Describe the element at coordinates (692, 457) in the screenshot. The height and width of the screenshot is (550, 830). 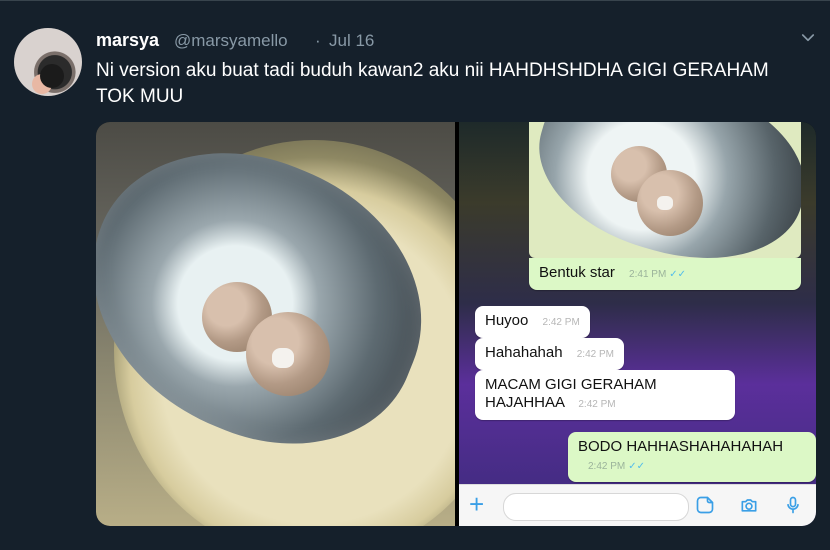
I see `chat-bubble-out: BODO HAHHASHAHAHAHAH 2:42 PM ✓✓` at that location.